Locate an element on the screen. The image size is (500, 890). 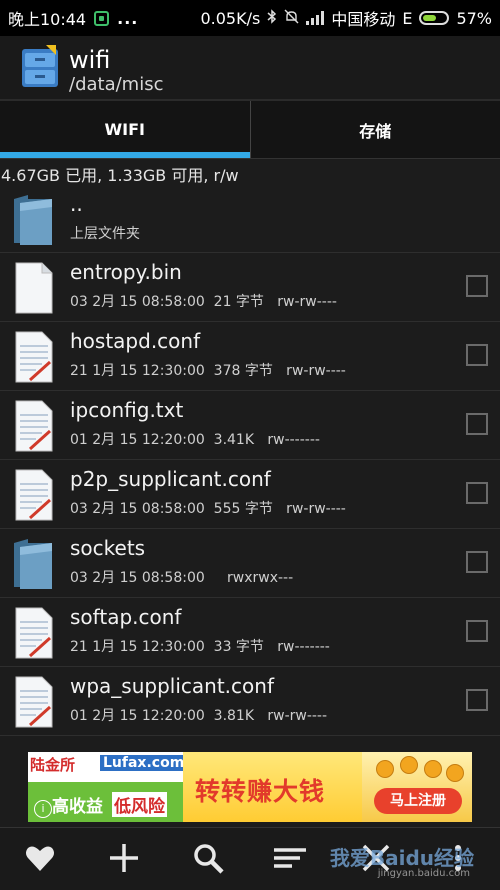
file-name: wpa_supplicant.conf is located at coordinates (172, 686).